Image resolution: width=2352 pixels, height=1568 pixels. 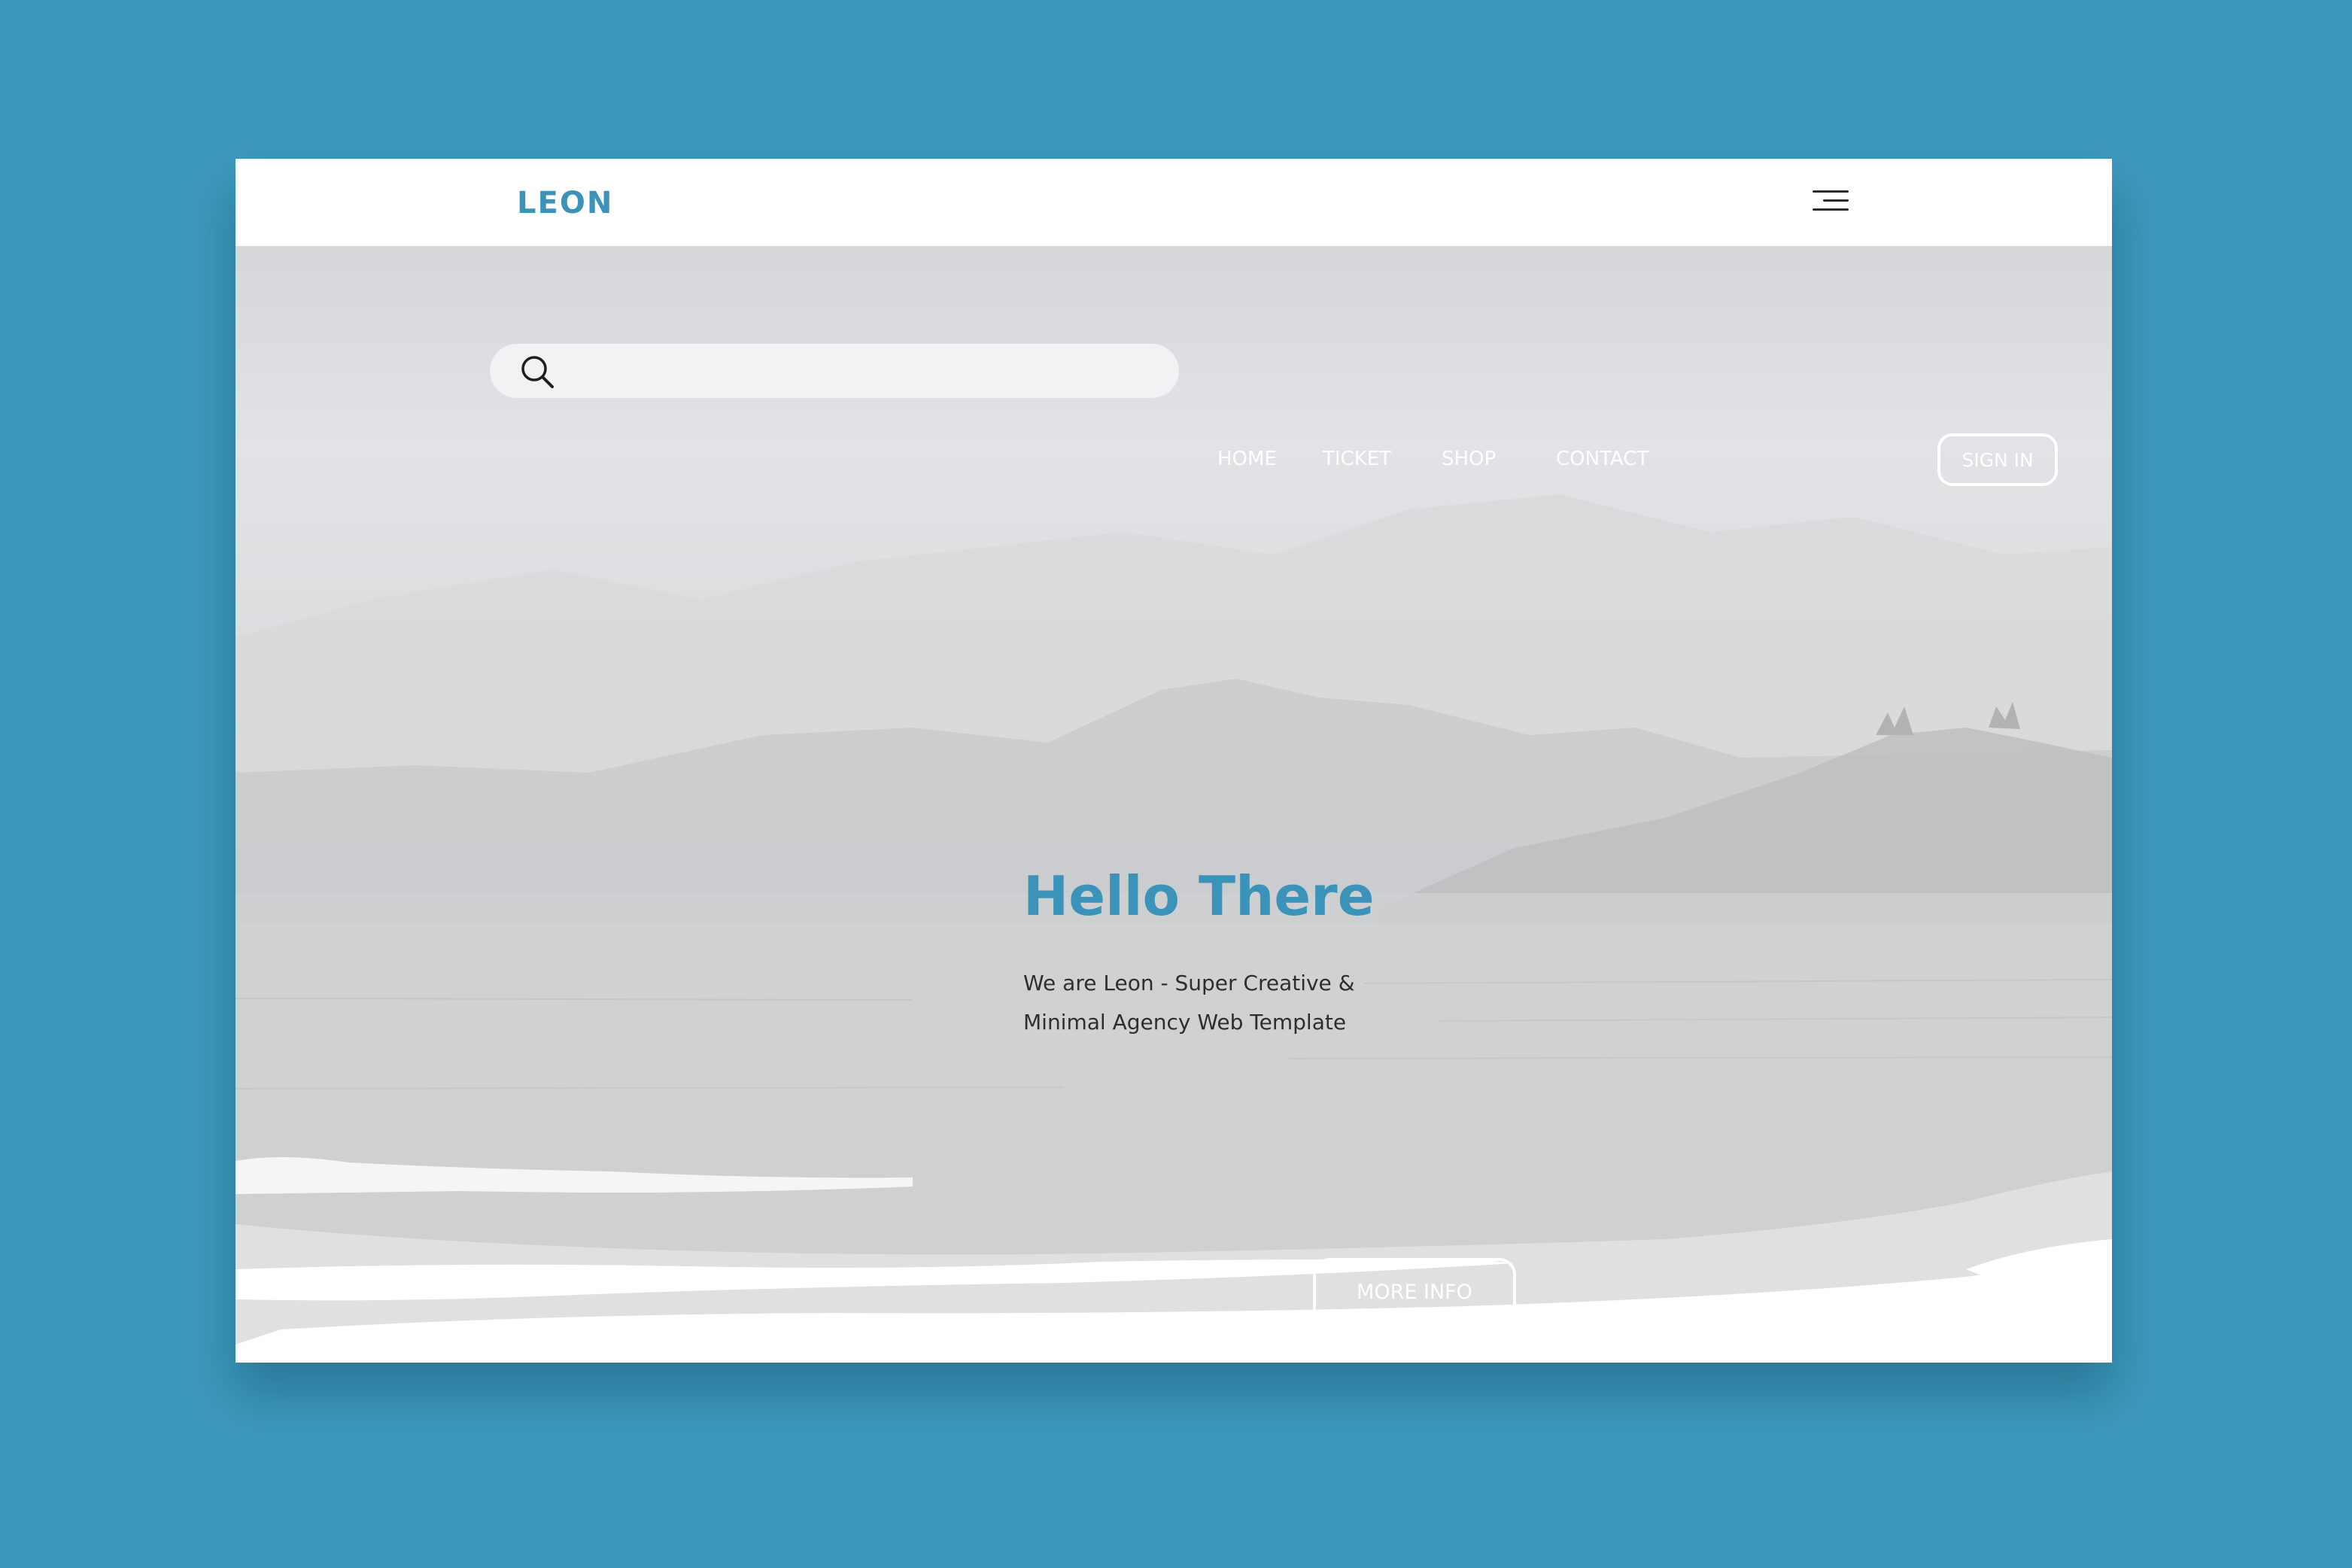 I want to click on sign-in-button: SIGN IN, so click(x=1997, y=460).